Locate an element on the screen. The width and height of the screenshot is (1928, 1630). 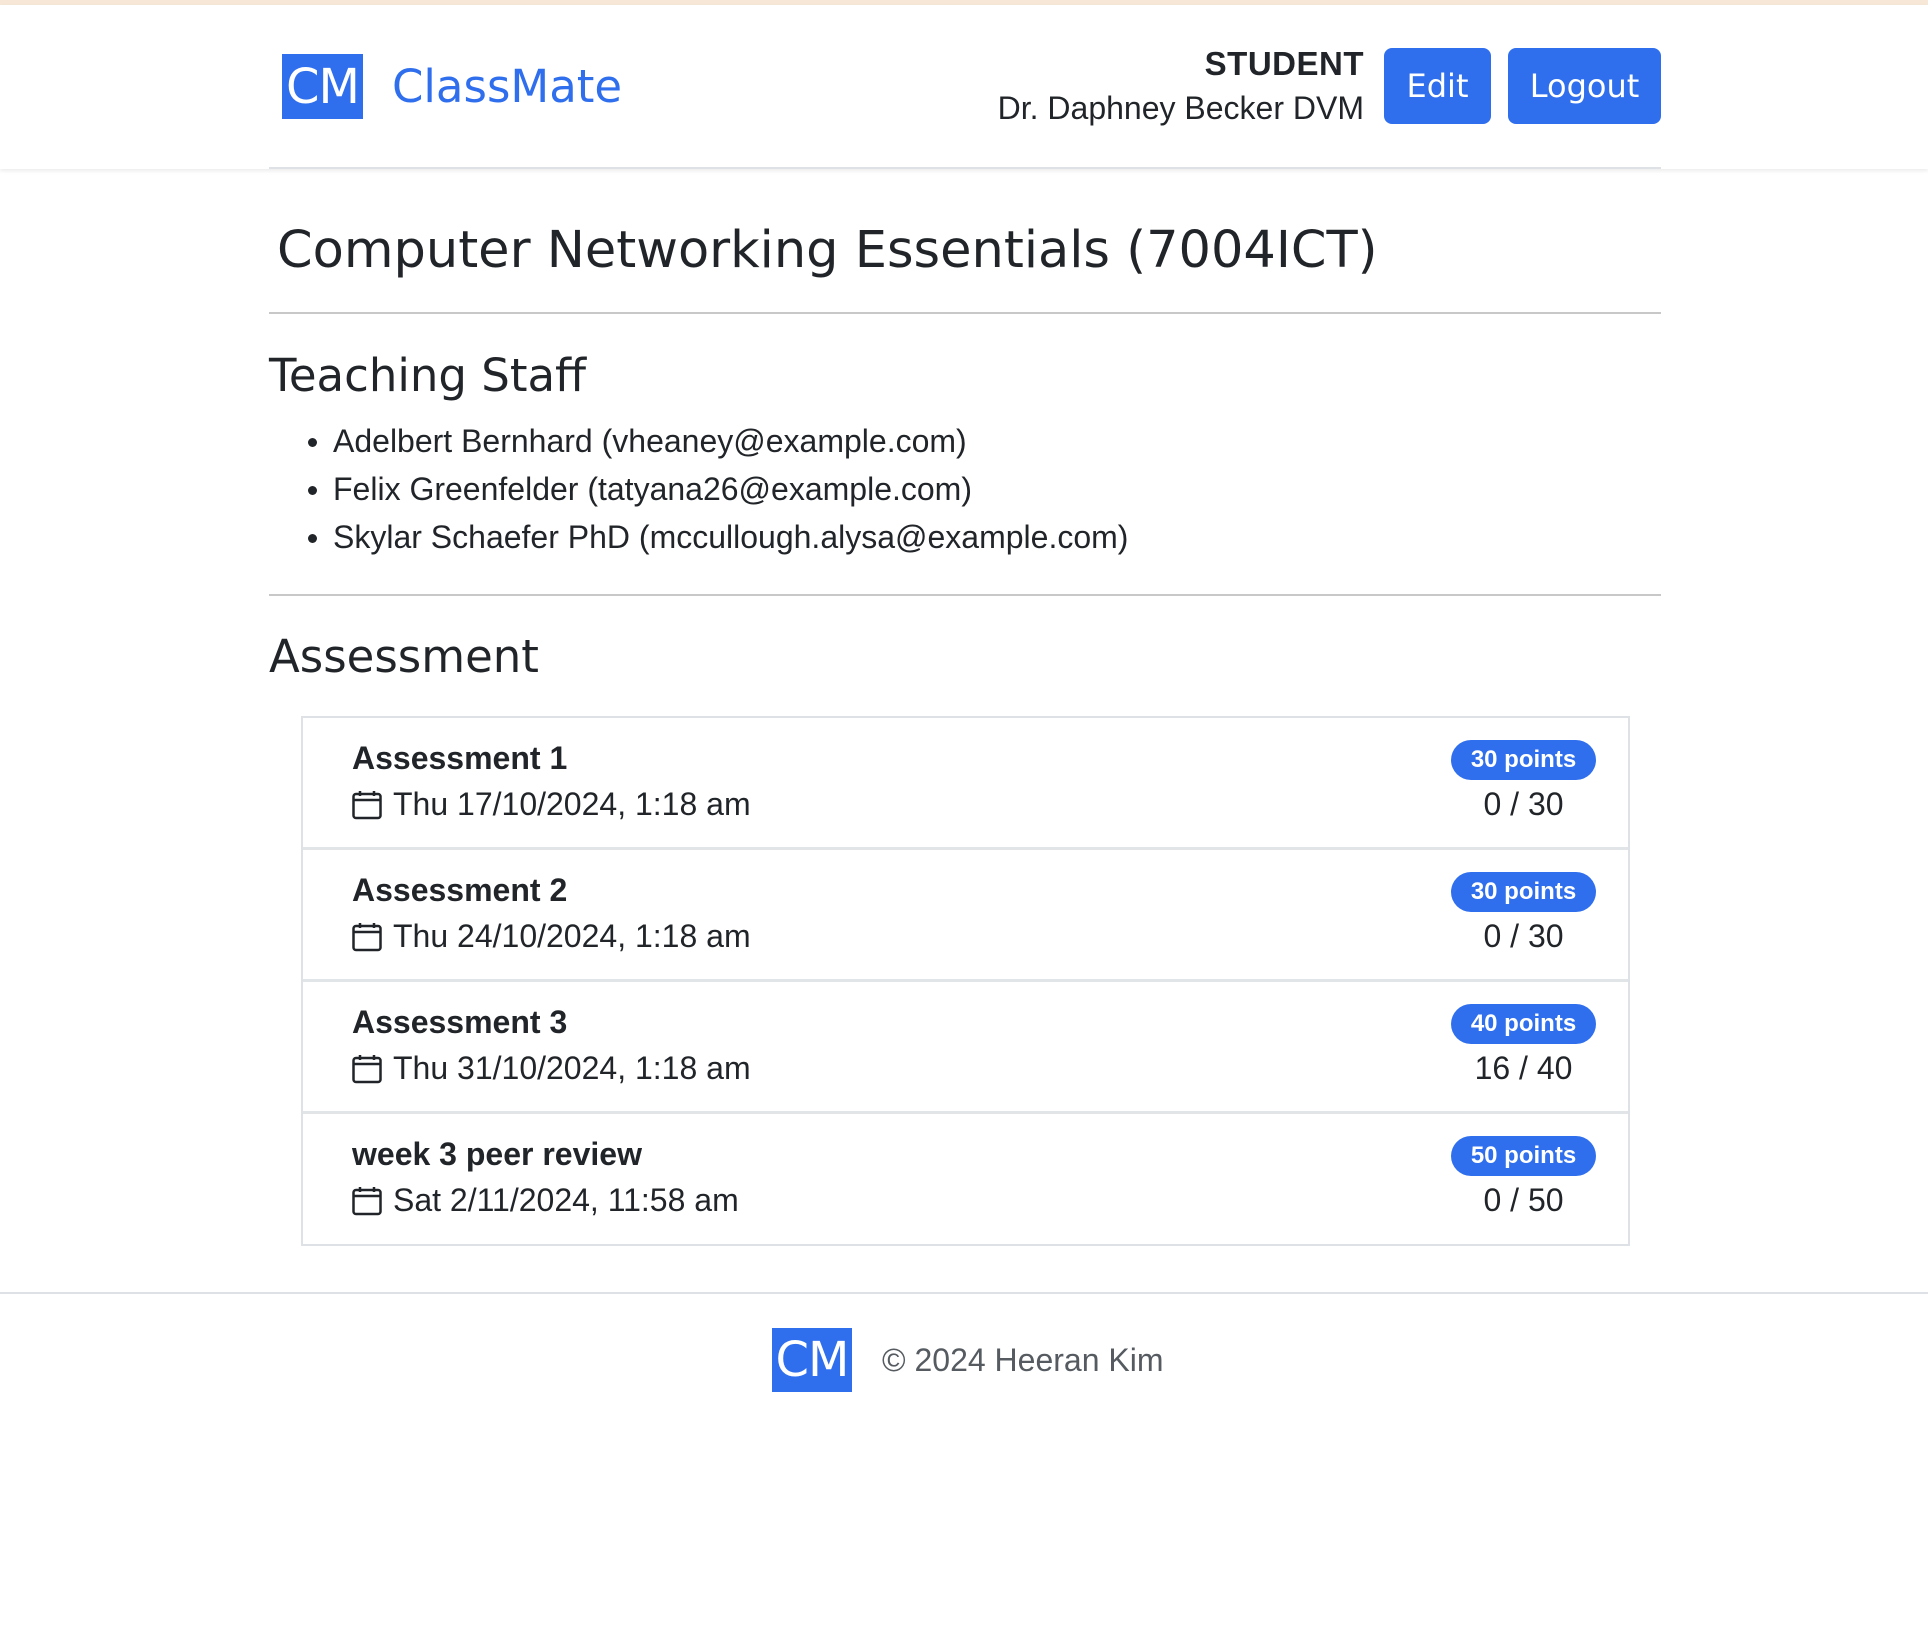
assessment-due-date: Thu 24/10/2024, 1:18 am is located at coordinates (551, 936).